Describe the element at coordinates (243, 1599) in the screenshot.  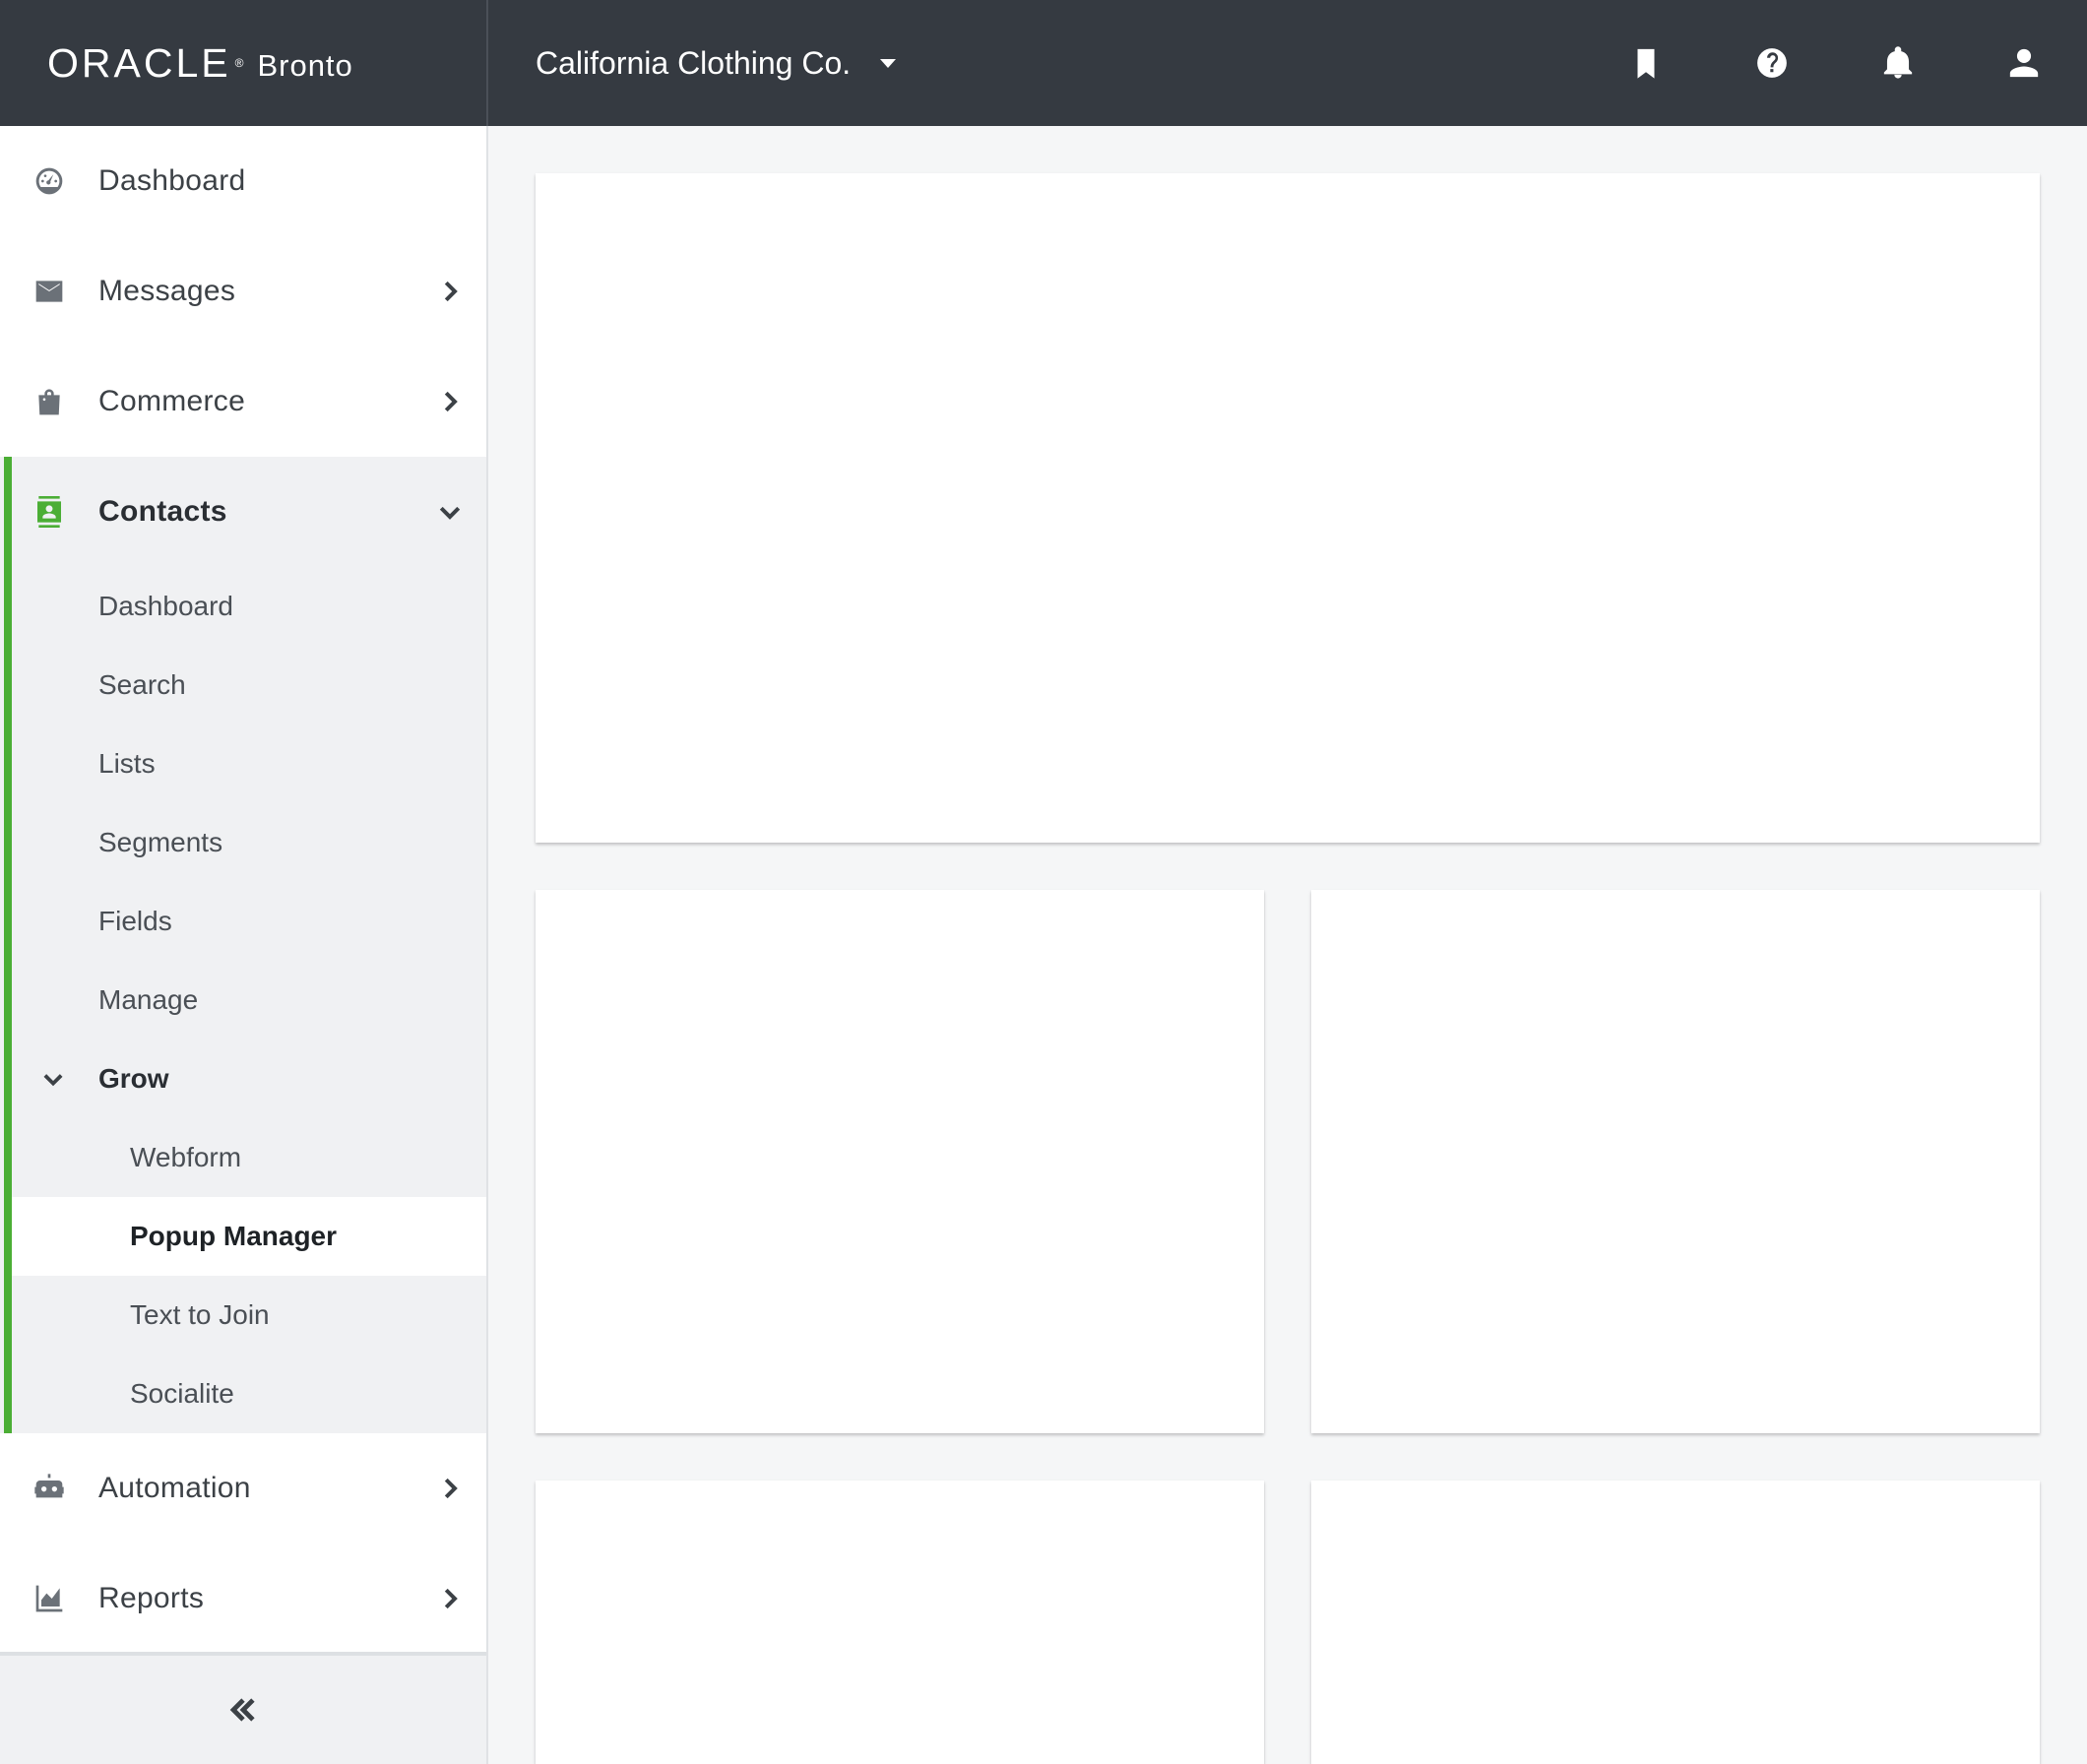
I see `sidebar-item-reports: Reports` at that location.